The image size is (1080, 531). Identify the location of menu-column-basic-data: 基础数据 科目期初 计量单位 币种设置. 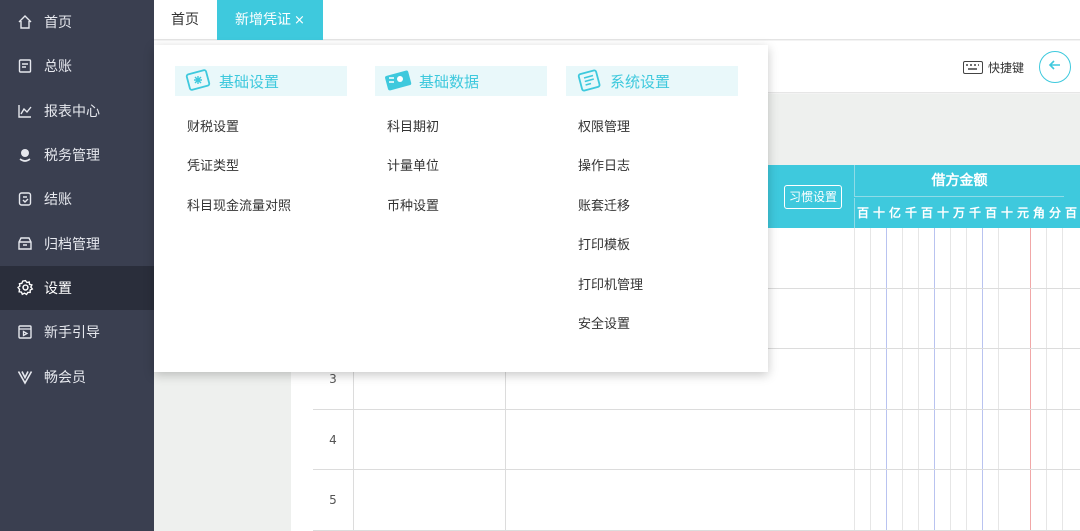
(461, 150).